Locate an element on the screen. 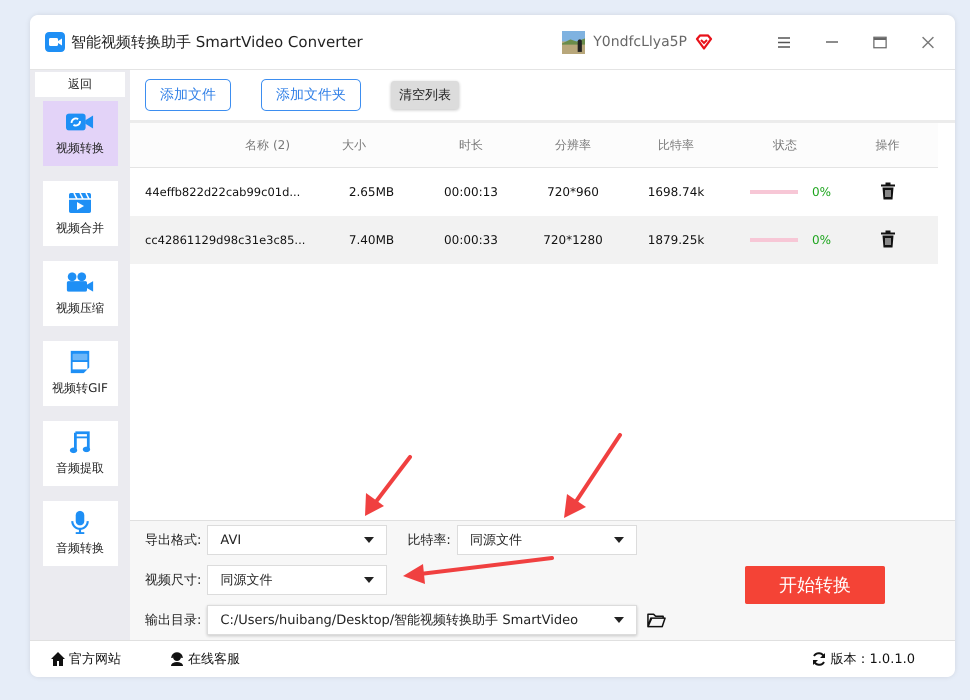  sidebar-item-label: 视频转换 is located at coordinates (80, 148).